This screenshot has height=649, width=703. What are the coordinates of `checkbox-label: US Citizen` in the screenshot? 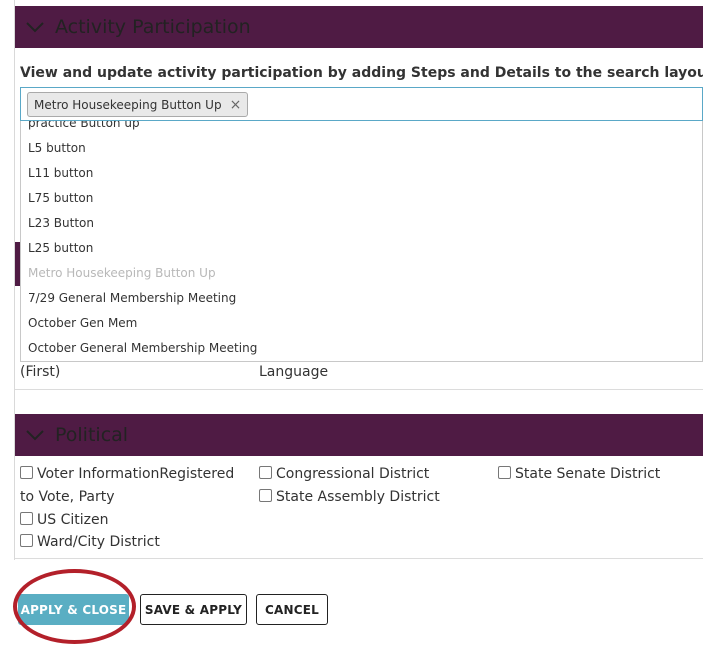 It's located at (73, 520).